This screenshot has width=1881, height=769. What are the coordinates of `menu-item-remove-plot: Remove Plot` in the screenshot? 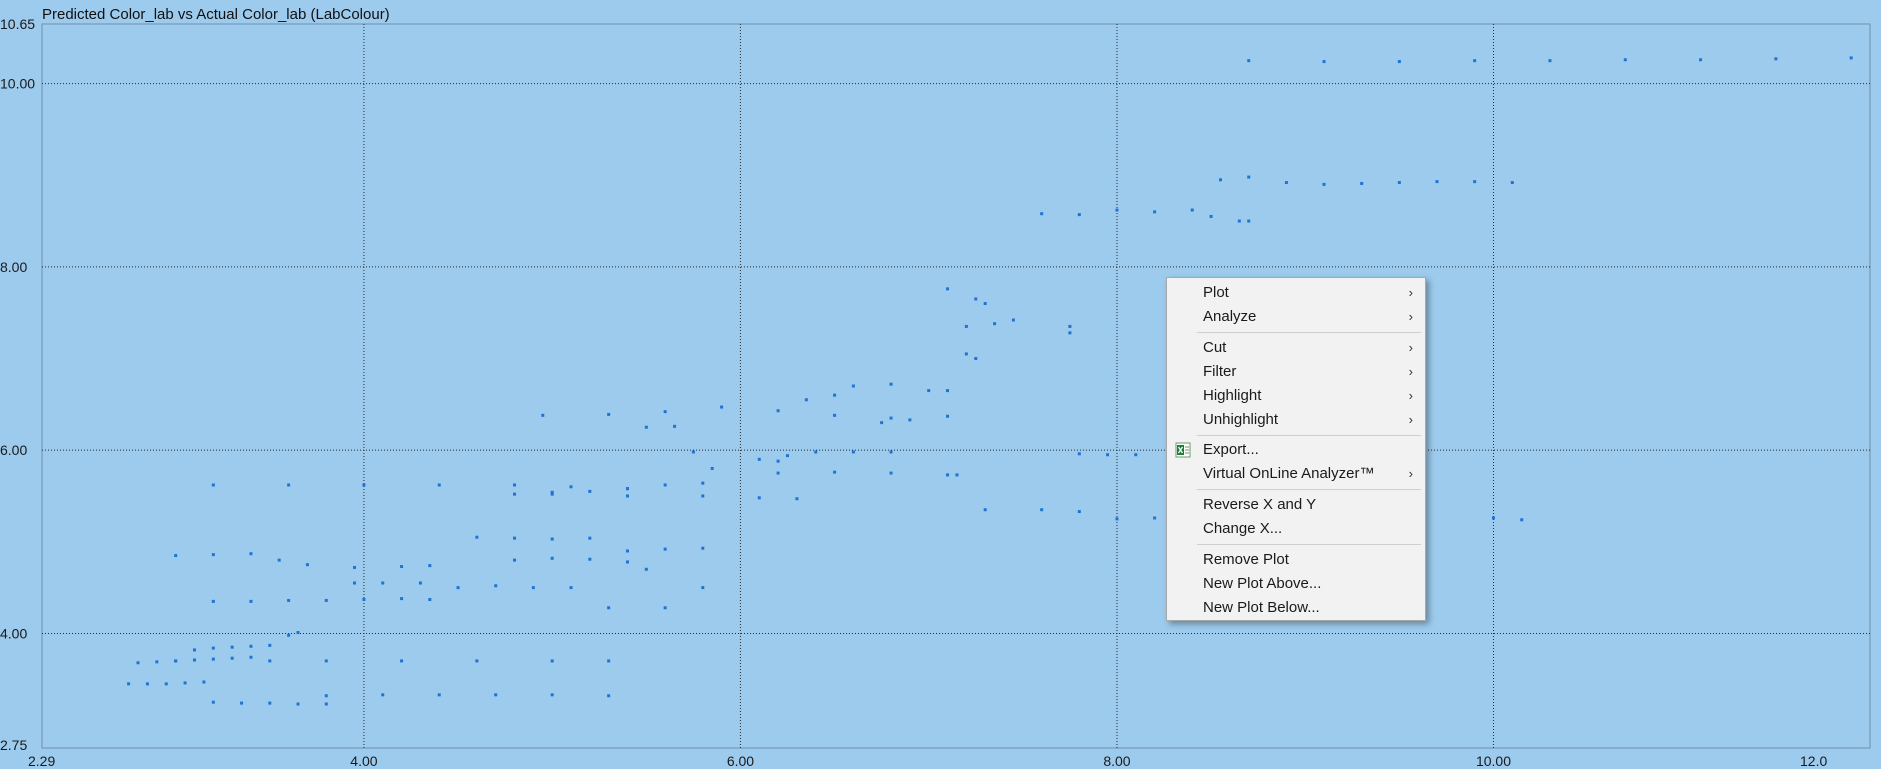 It's located at (1296, 560).